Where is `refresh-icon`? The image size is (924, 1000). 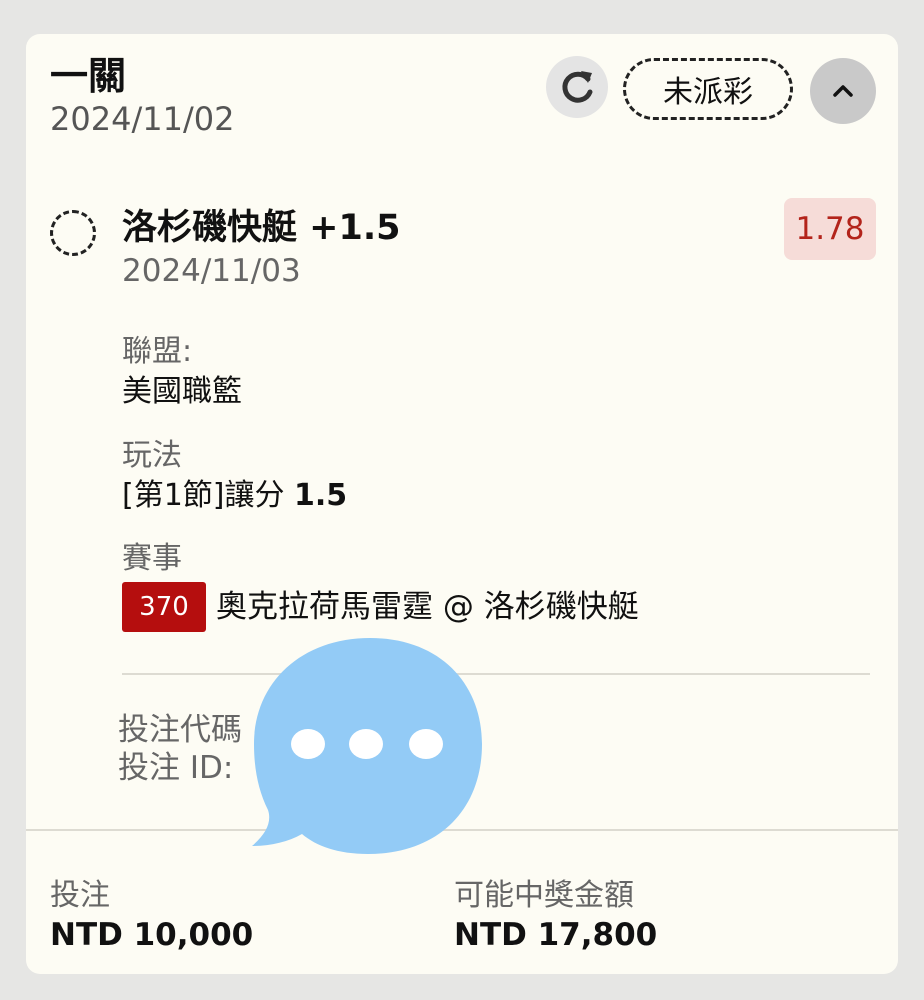
refresh-icon is located at coordinates (577, 87).